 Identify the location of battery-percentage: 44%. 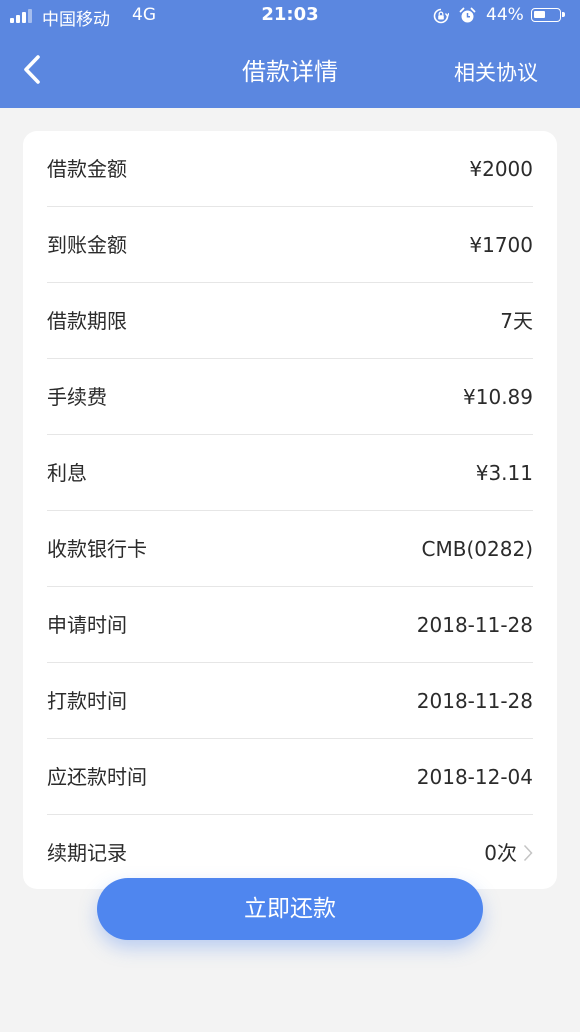
(505, 15).